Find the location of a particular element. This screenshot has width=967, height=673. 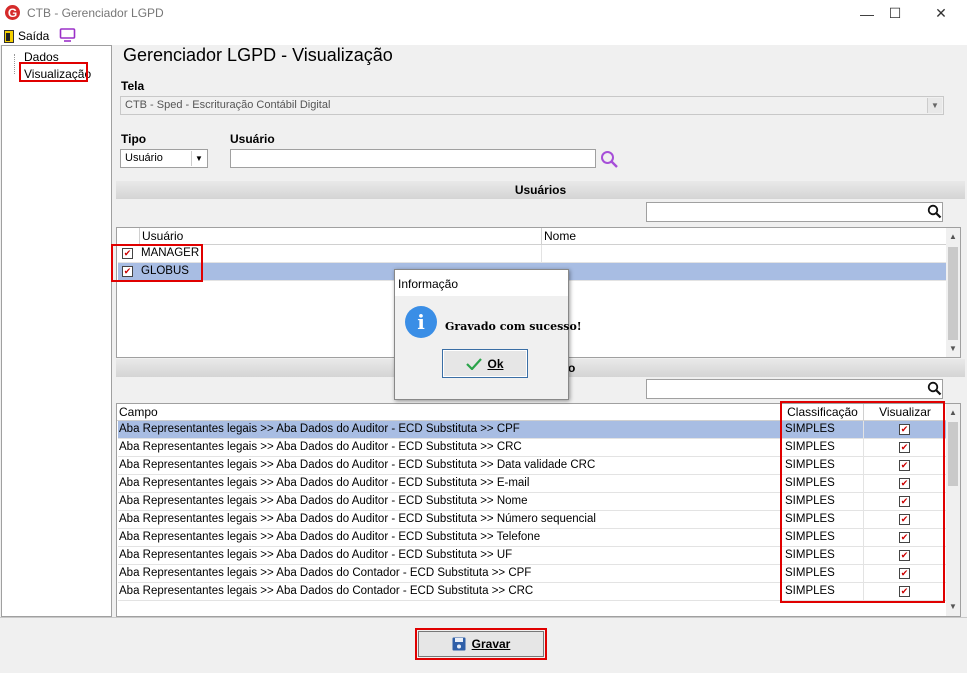

minimize-icon: — is located at coordinates (867, 13).